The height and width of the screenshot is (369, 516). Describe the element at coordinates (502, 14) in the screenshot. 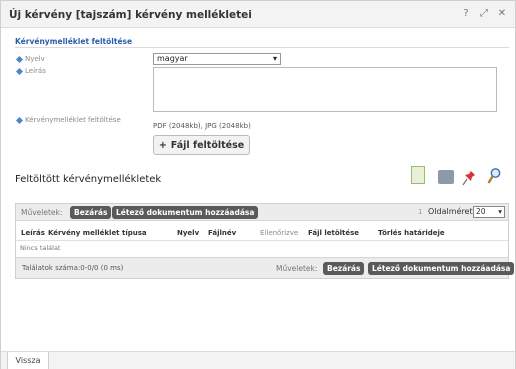

I see `close-icon: ✕` at that location.